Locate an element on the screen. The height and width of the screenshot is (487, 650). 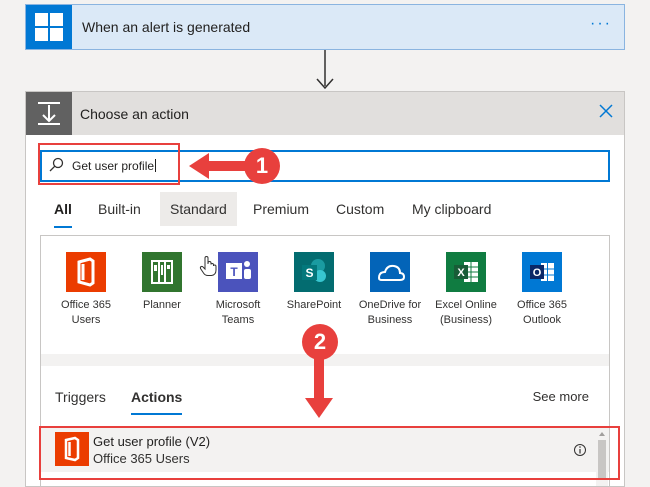
result-highlight-box is located at coordinates (329, 453).